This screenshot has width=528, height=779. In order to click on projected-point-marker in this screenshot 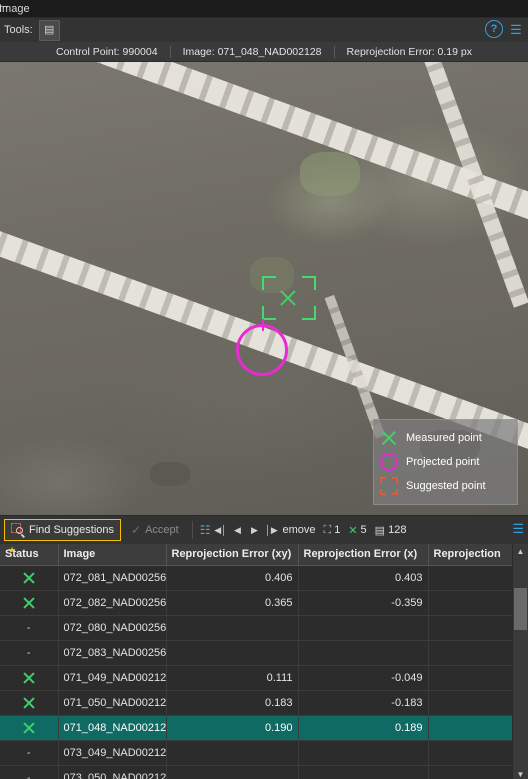, I will do `click(262, 347)`.